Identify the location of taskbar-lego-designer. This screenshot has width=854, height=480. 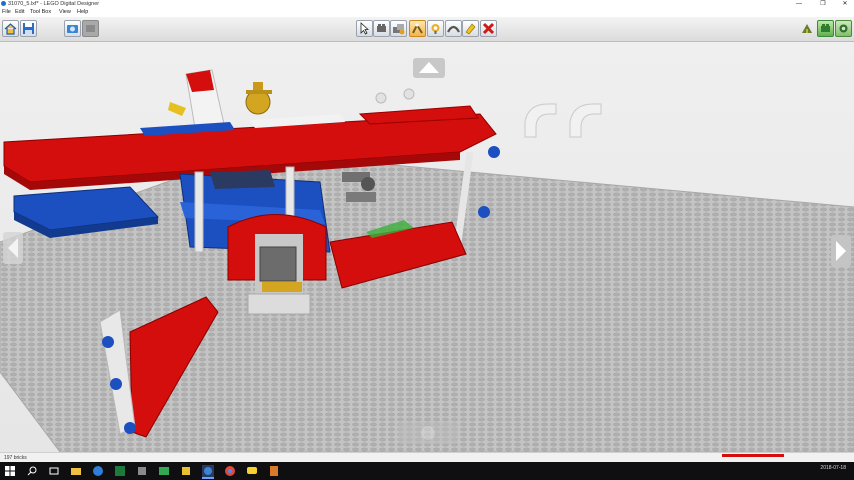
(208, 472).